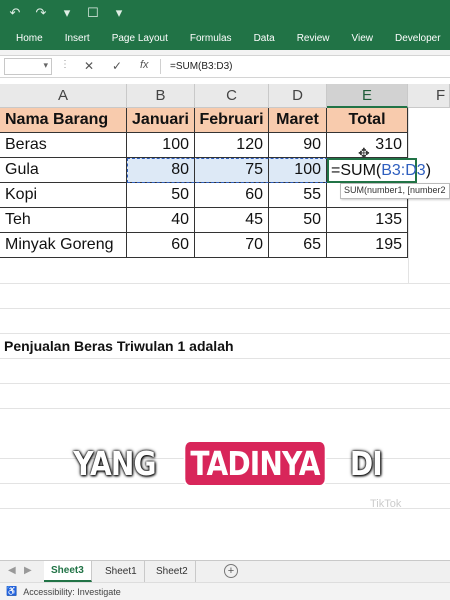  Describe the element at coordinates (367, 120) in the screenshot. I see `header-cell-total: Total` at that location.